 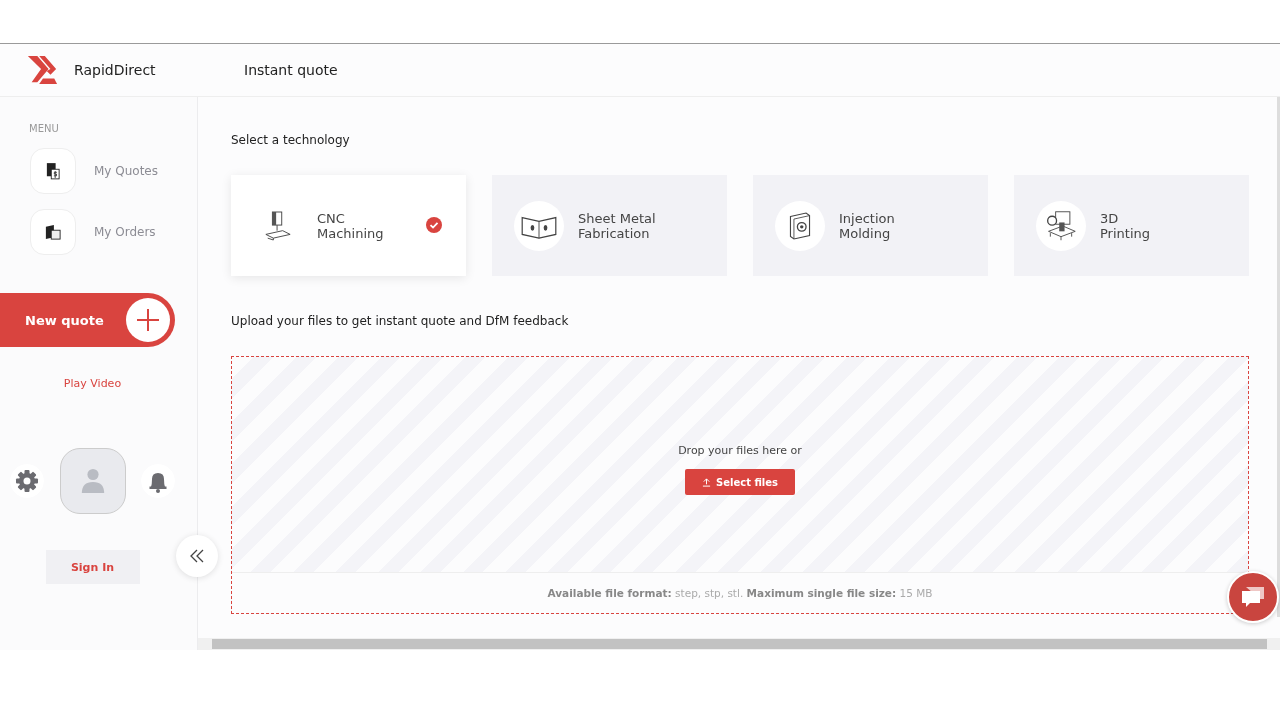 I want to click on new-quote-button: New quote, so click(x=87, y=320).